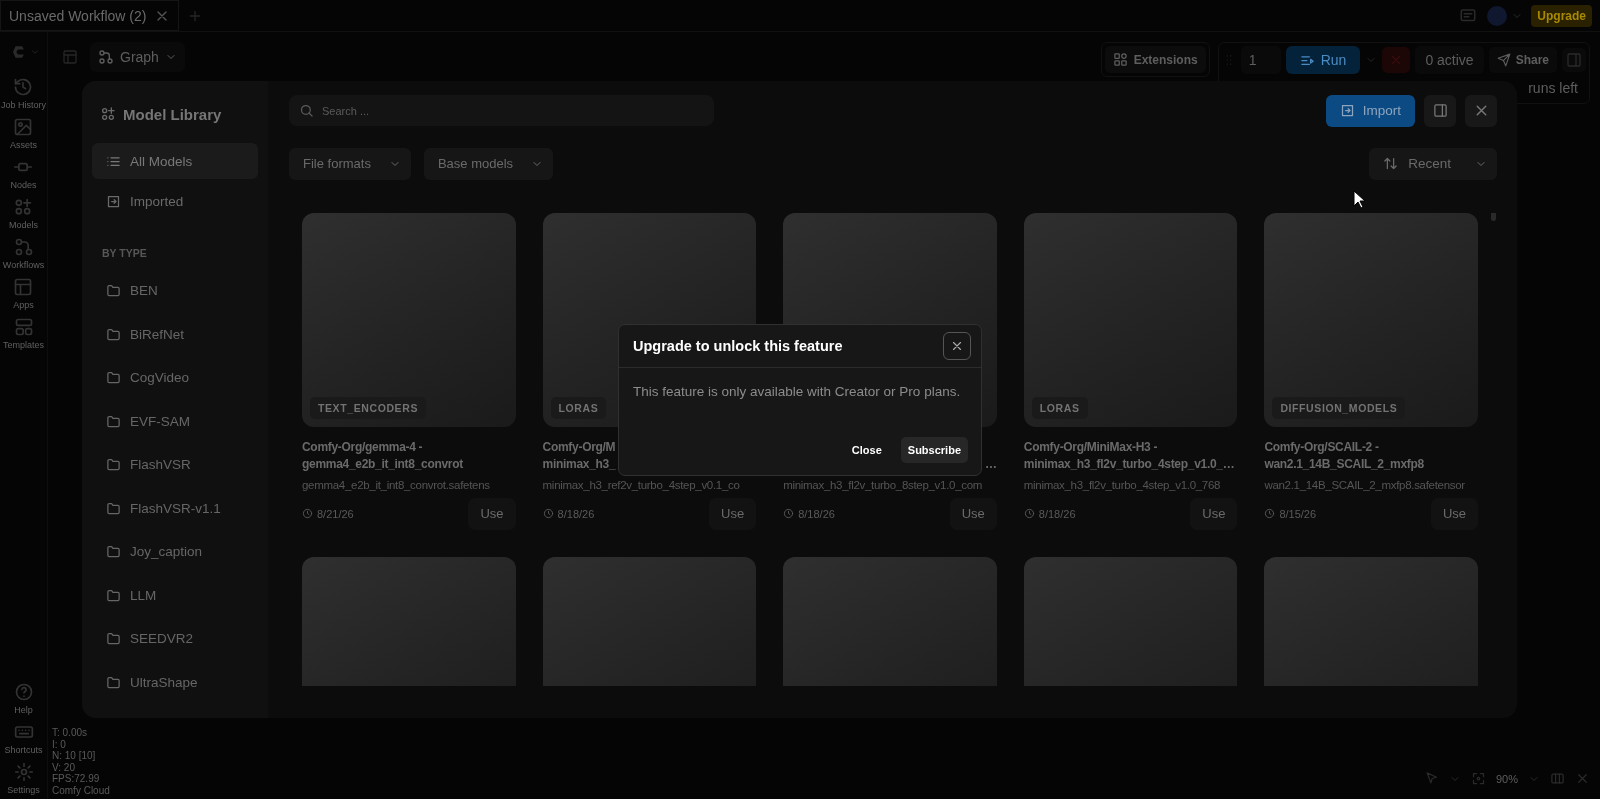 This screenshot has width=1600, height=799. Describe the element at coordinates (1478, 778) in the screenshot. I see `fit-icon` at that location.